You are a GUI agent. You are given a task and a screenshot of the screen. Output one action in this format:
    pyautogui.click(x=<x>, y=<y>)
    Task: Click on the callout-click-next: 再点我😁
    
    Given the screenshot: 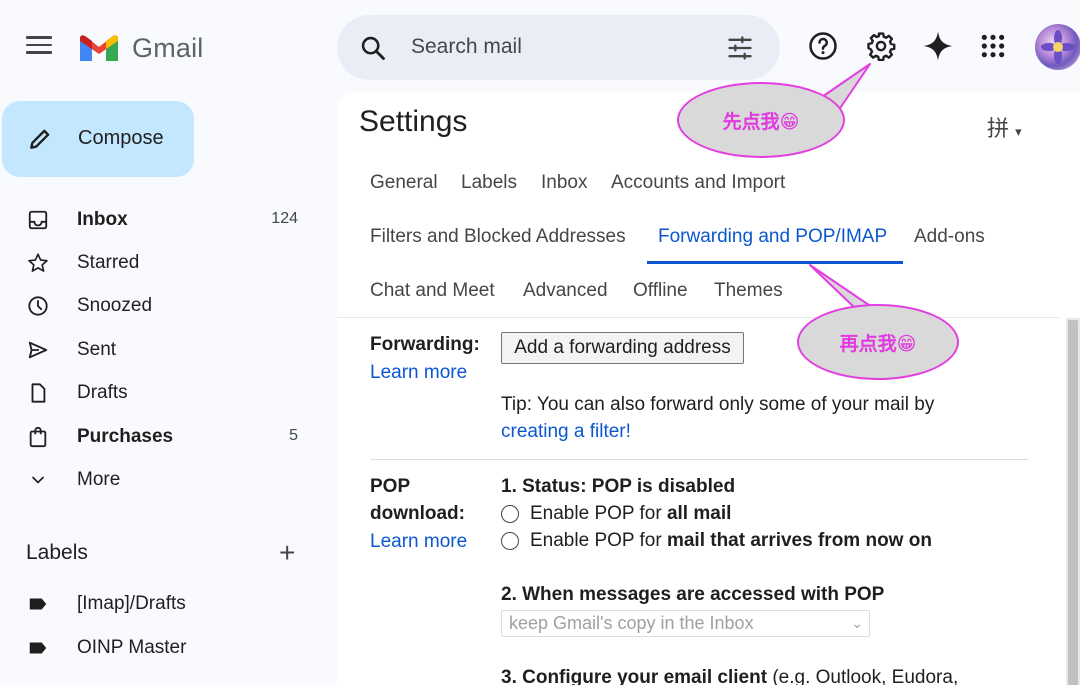 What is the action you would take?
    pyautogui.click(x=878, y=342)
    